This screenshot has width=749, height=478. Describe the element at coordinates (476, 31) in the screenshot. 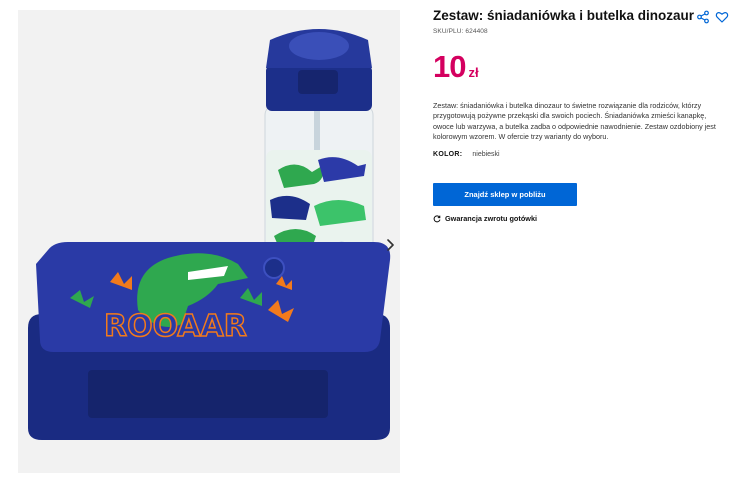

I see `sku-value: 624408` at that location.